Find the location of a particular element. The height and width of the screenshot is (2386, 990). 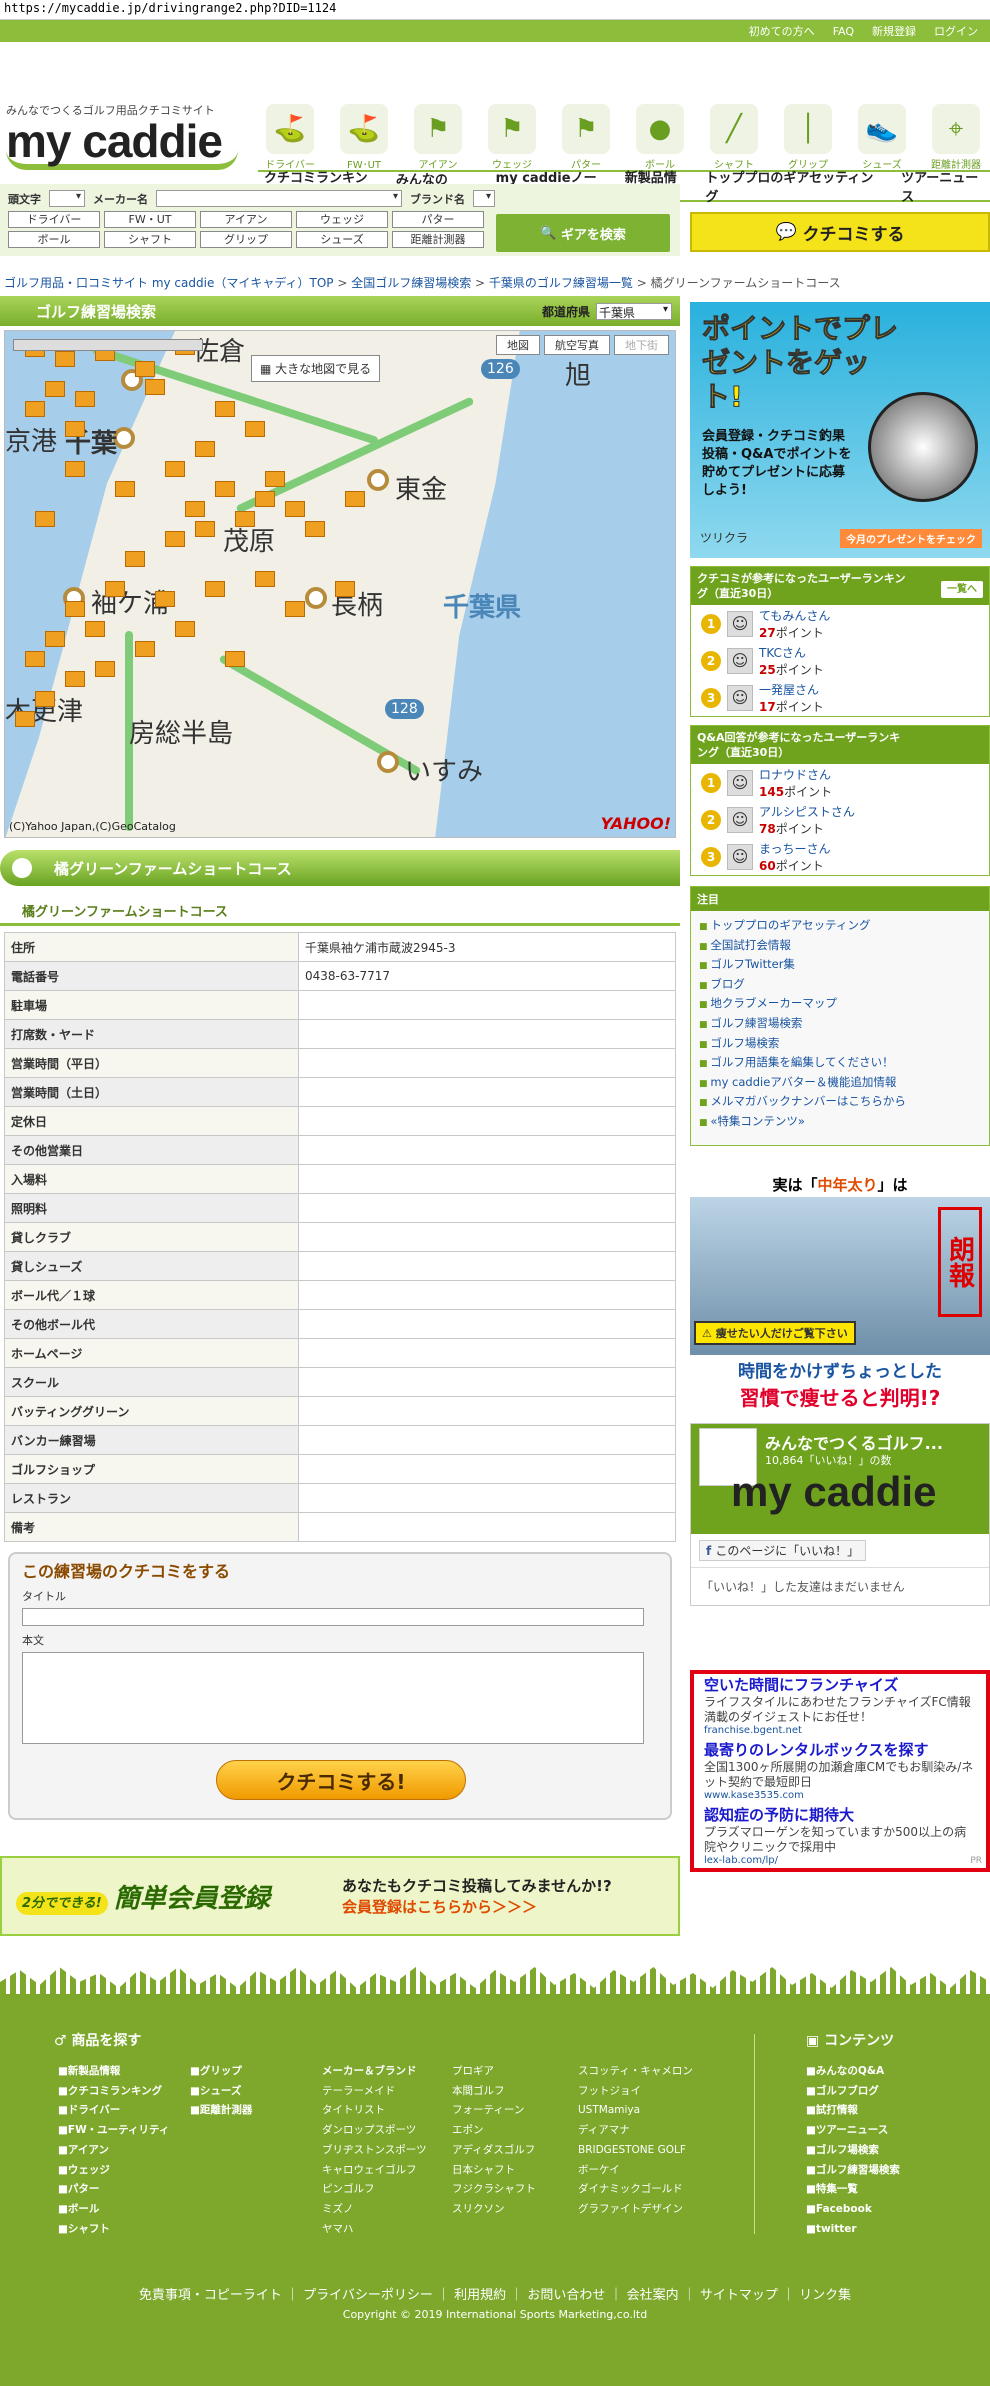

map-tab-map: 地図 is located at coordinates (518, 345).